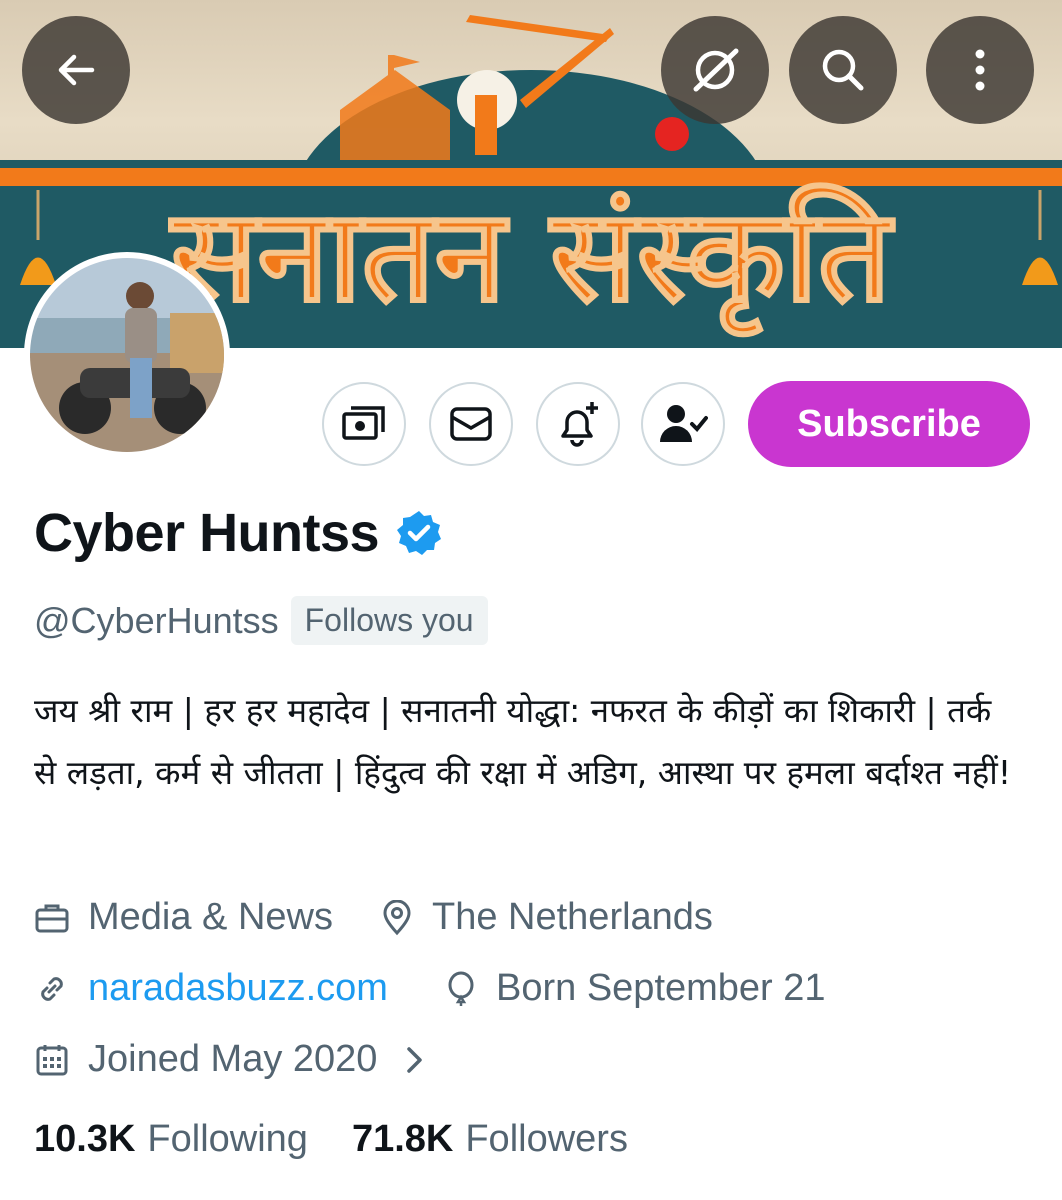  Describe the element at coordinates (207, 533) in the screenshot. I see `display-name: Cyber Huntss` at that location.